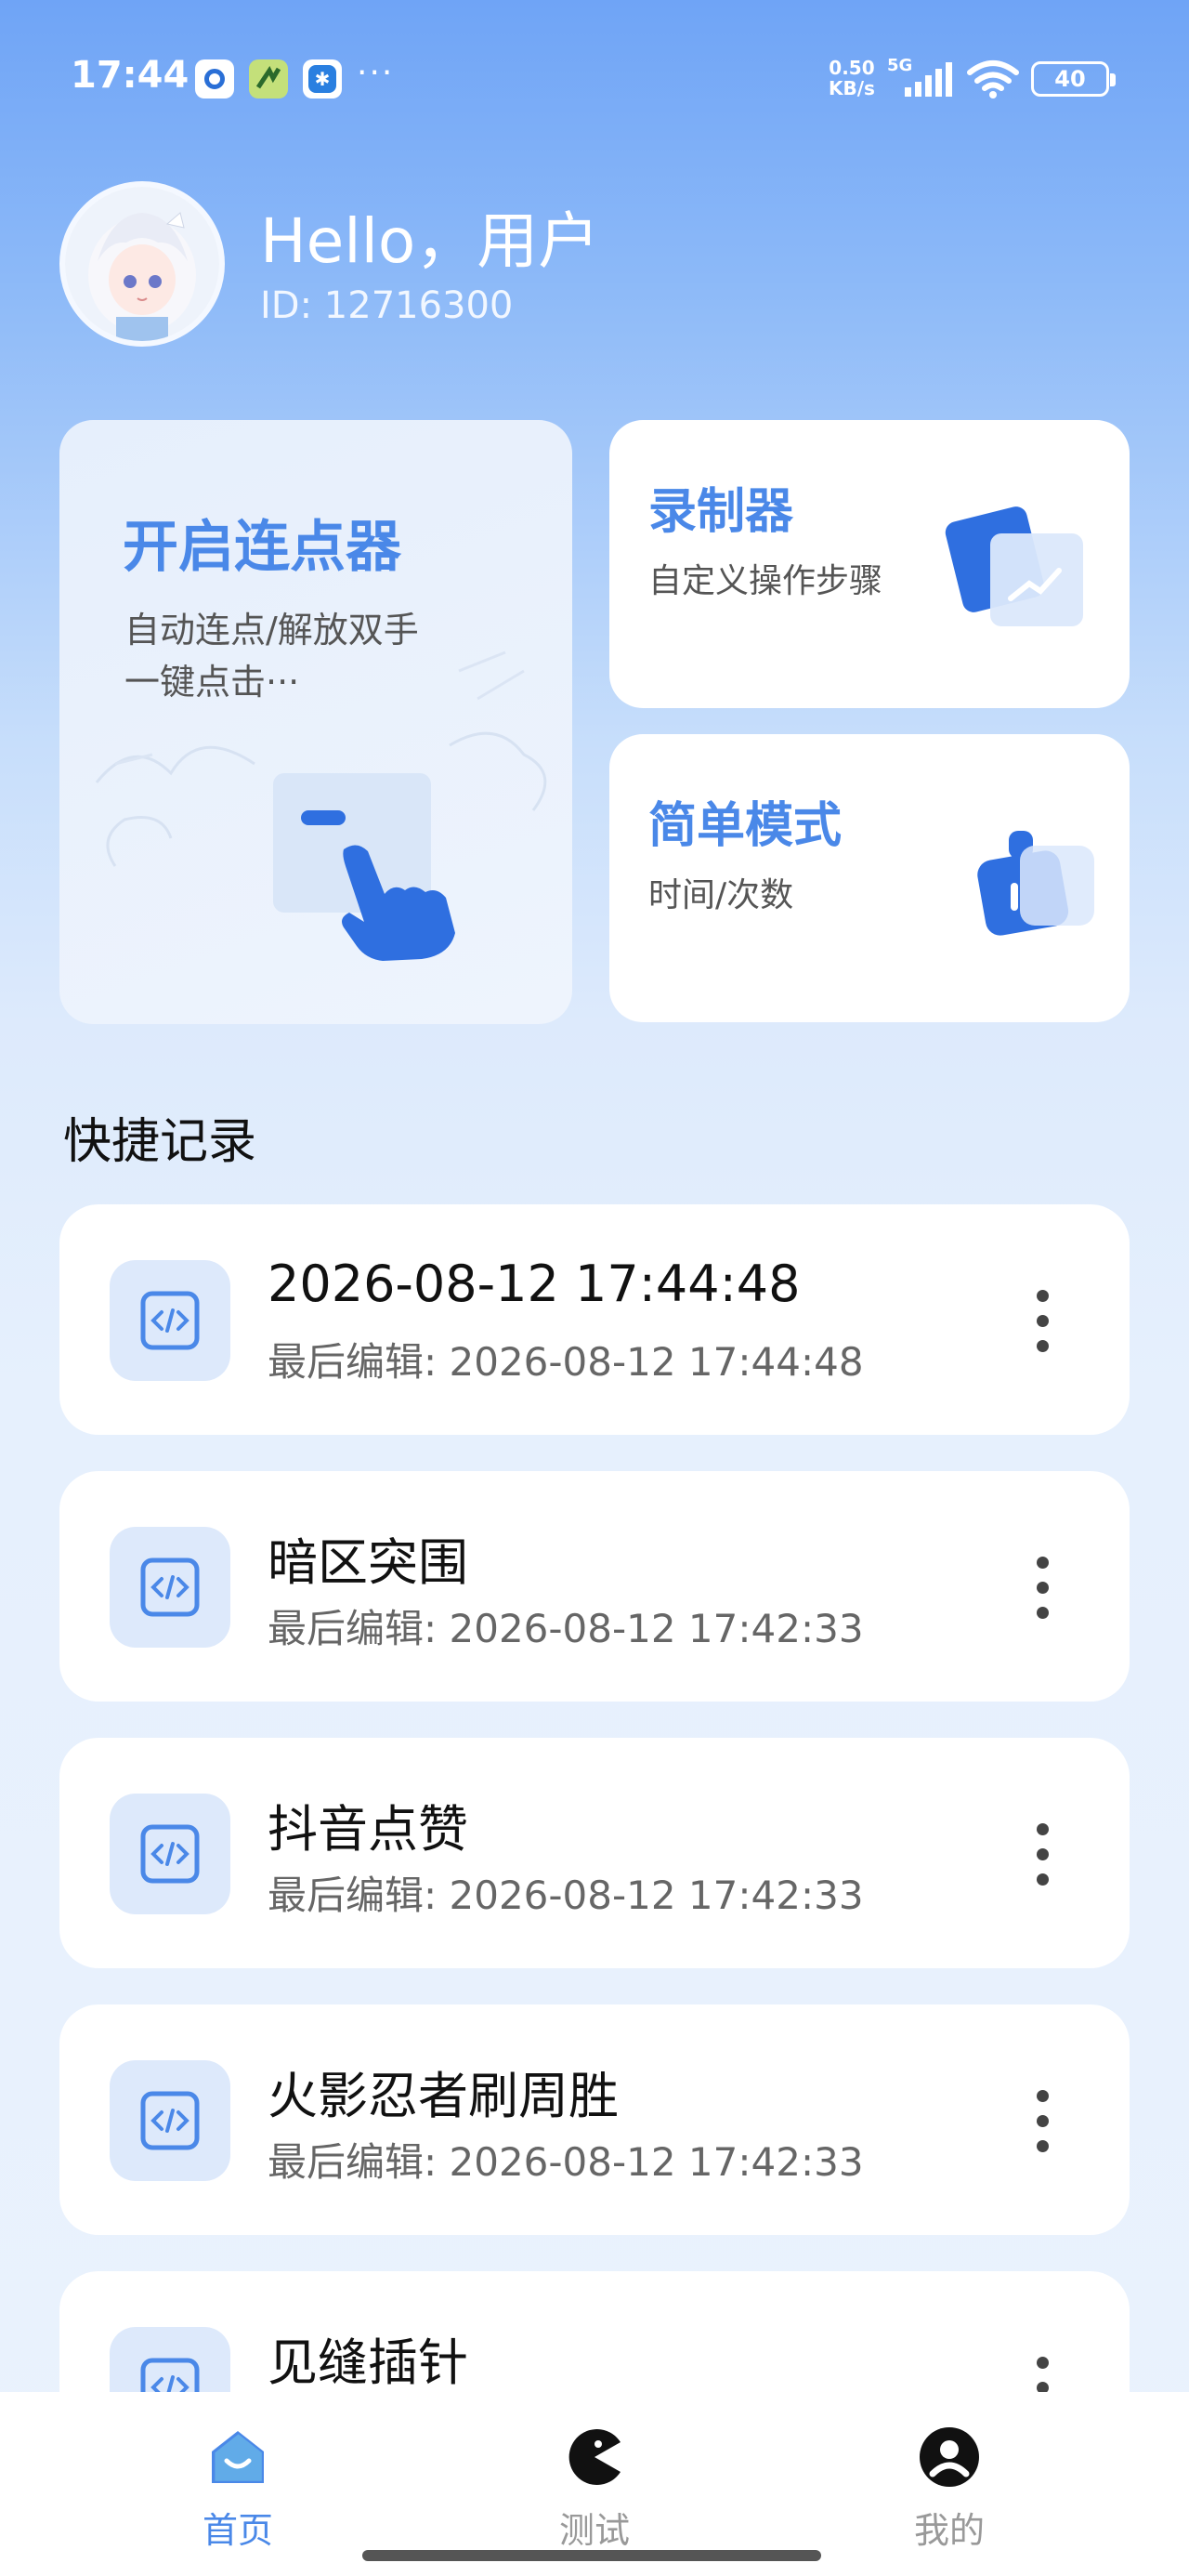  What do you see at coordinates (130, 75) in the screenshot?
I see `status-time: 17:44` at bounding box center [130, 75].